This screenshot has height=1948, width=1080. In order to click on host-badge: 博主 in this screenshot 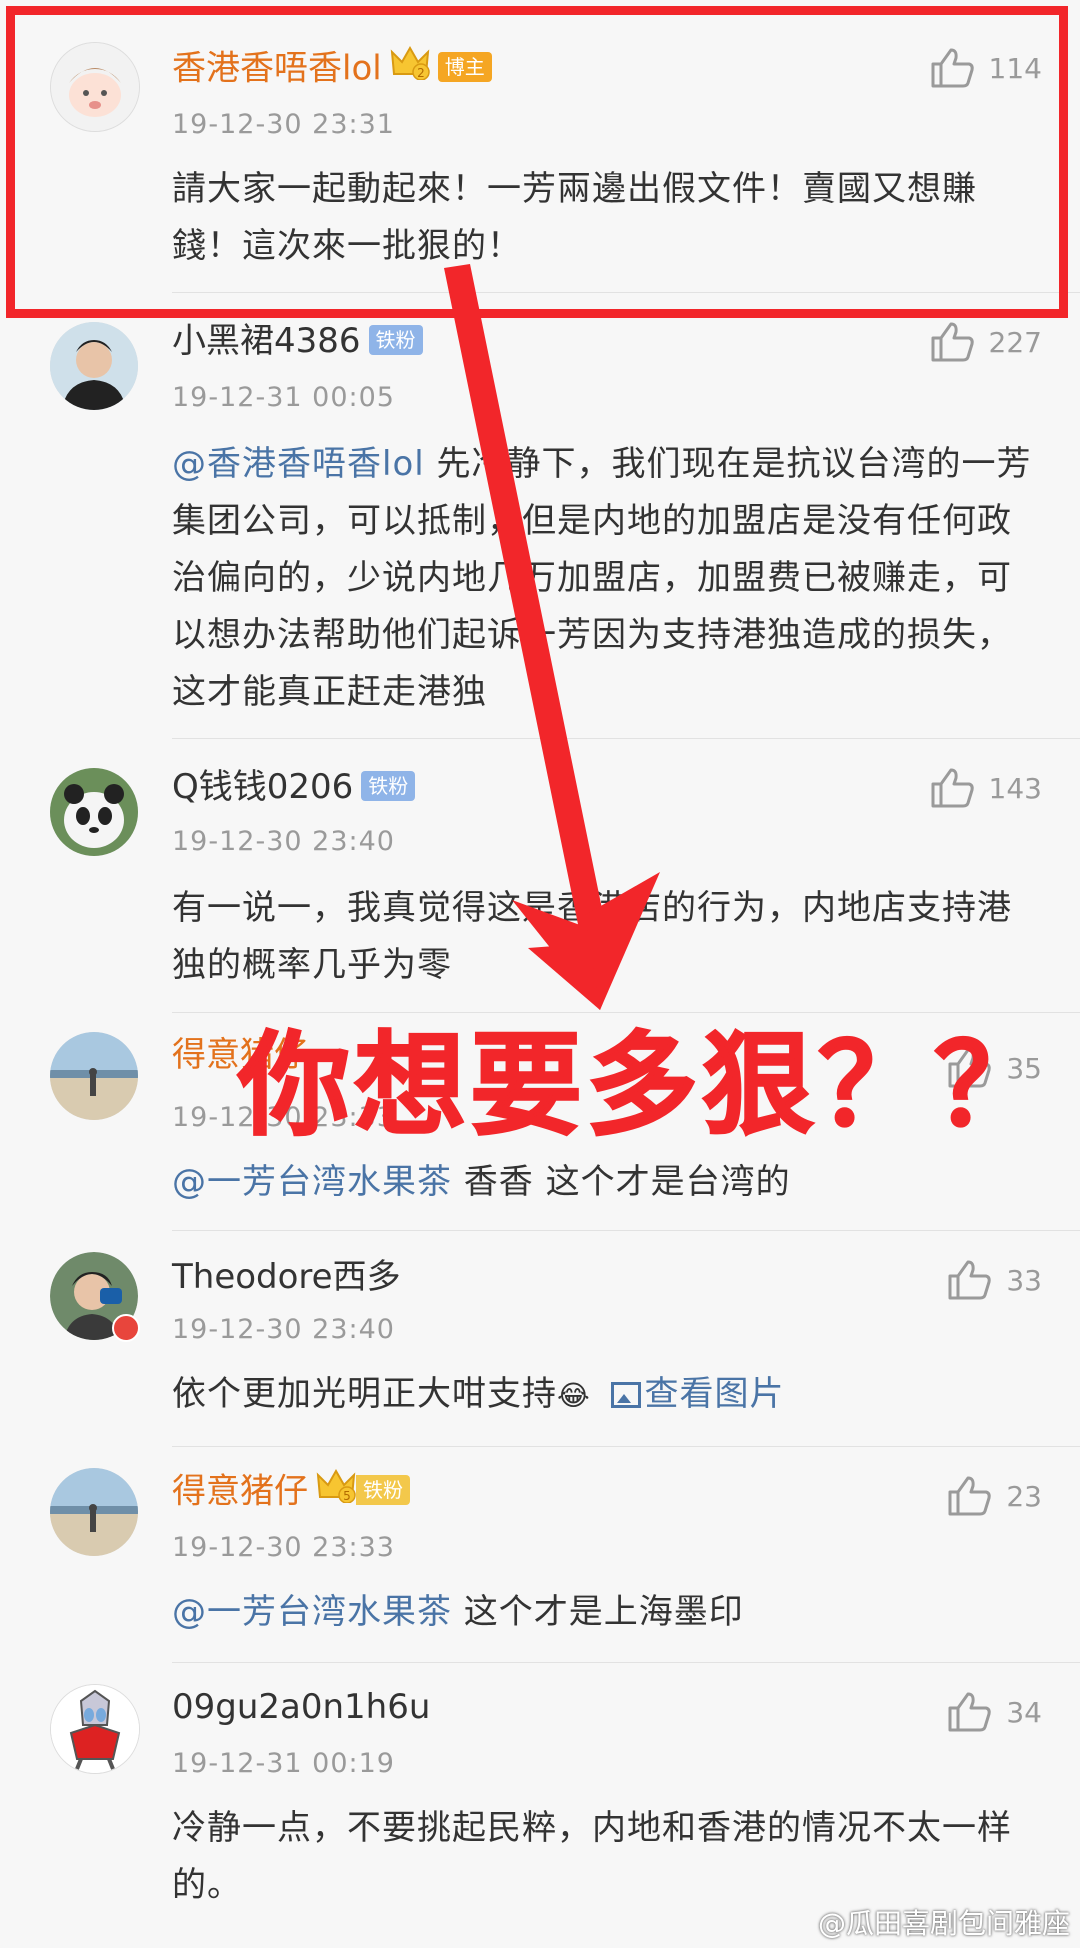, I will do `click(464, 67)`.